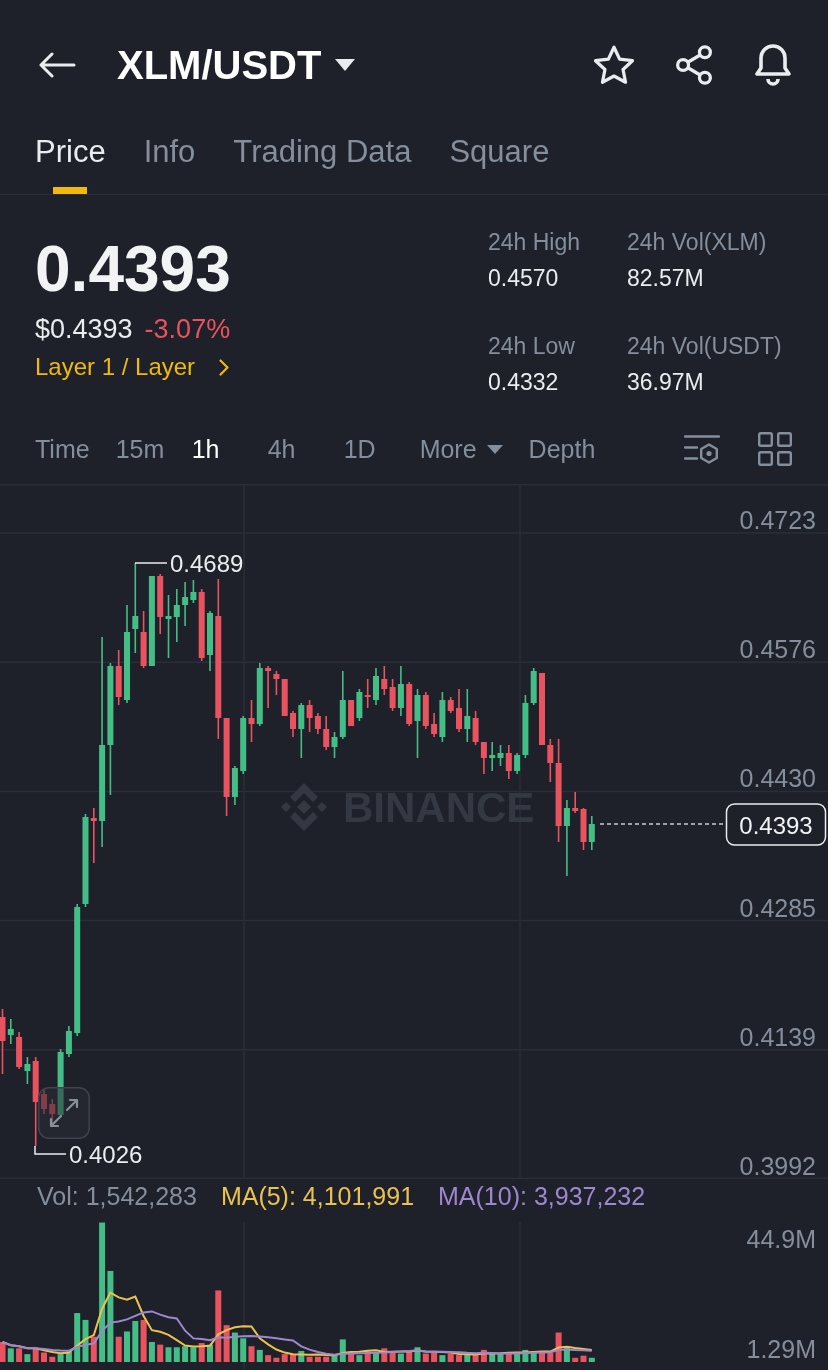 The width and height of the screenshot is (828, 1370). What do you see at coordinates (62, 449) in the screenshot?
I see `chart-tab: Time` at bounding box center [62, 449].